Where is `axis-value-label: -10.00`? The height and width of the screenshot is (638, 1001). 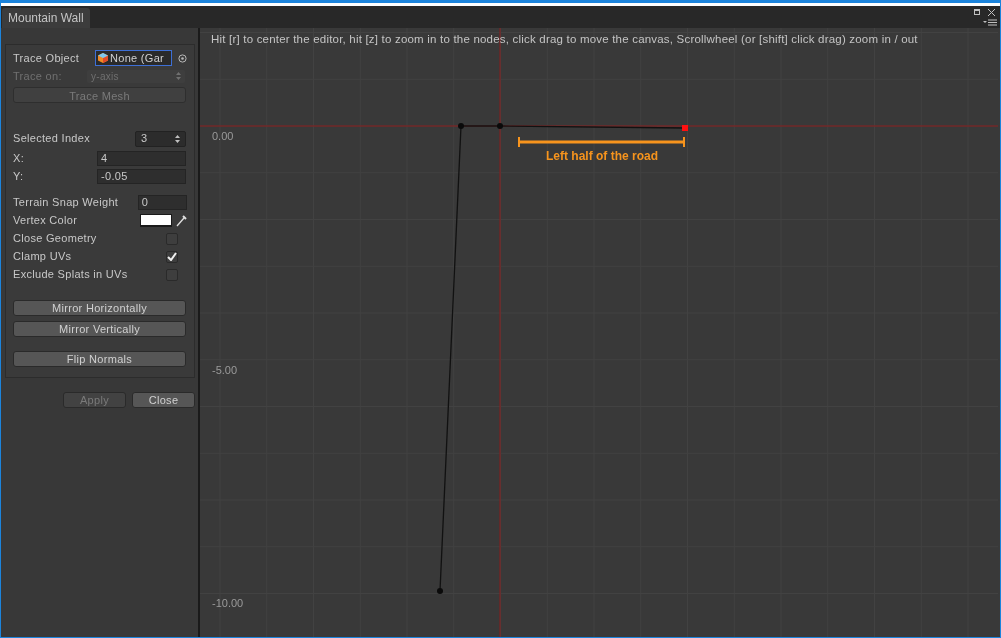
axis-value-label: -10.00 is located at coordinates (228, 603).